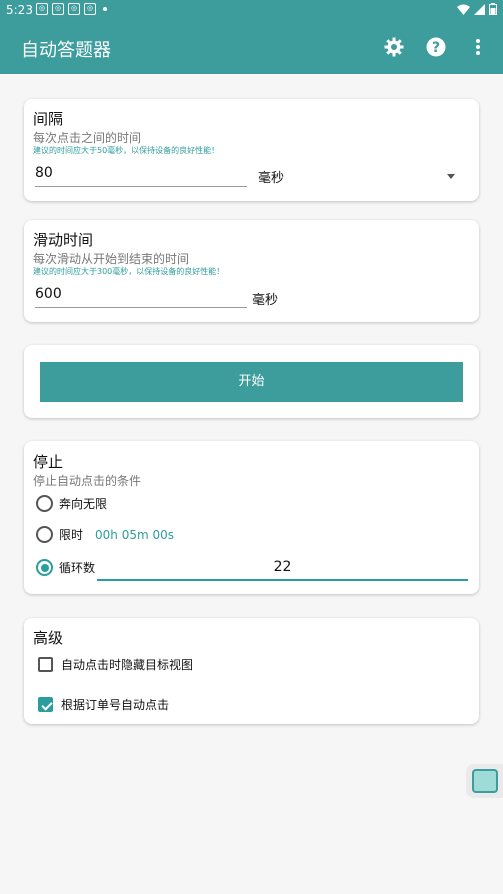 This screenshot has width=503, height=894. Describe the element at coordinates (19, 10) in the screenshot. I see `status-time: 5:23` at that location.